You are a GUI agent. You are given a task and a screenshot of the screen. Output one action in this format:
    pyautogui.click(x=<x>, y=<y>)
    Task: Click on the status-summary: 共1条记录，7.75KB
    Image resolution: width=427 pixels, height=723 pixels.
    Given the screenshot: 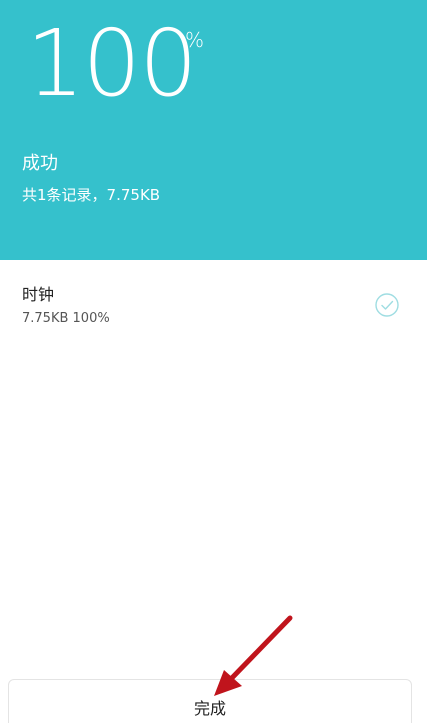 What is the action you would take?
    pyautogui.click(x=91, y=195)
    